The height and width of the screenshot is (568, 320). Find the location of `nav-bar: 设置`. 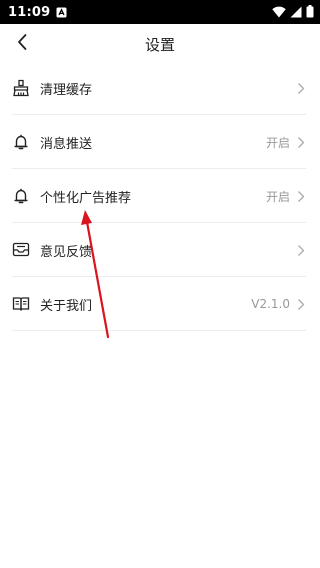

nav-bar: 设置 is located at coordinates (160, 44).